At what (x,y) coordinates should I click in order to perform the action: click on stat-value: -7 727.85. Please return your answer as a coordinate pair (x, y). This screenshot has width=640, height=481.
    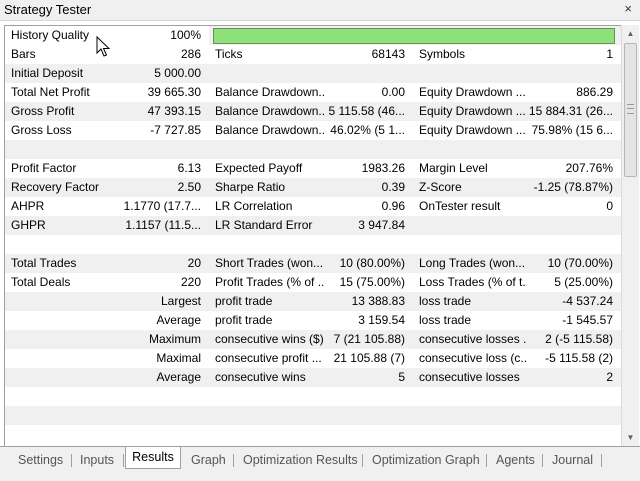
    Looking at the image, I should click on (175, 130).